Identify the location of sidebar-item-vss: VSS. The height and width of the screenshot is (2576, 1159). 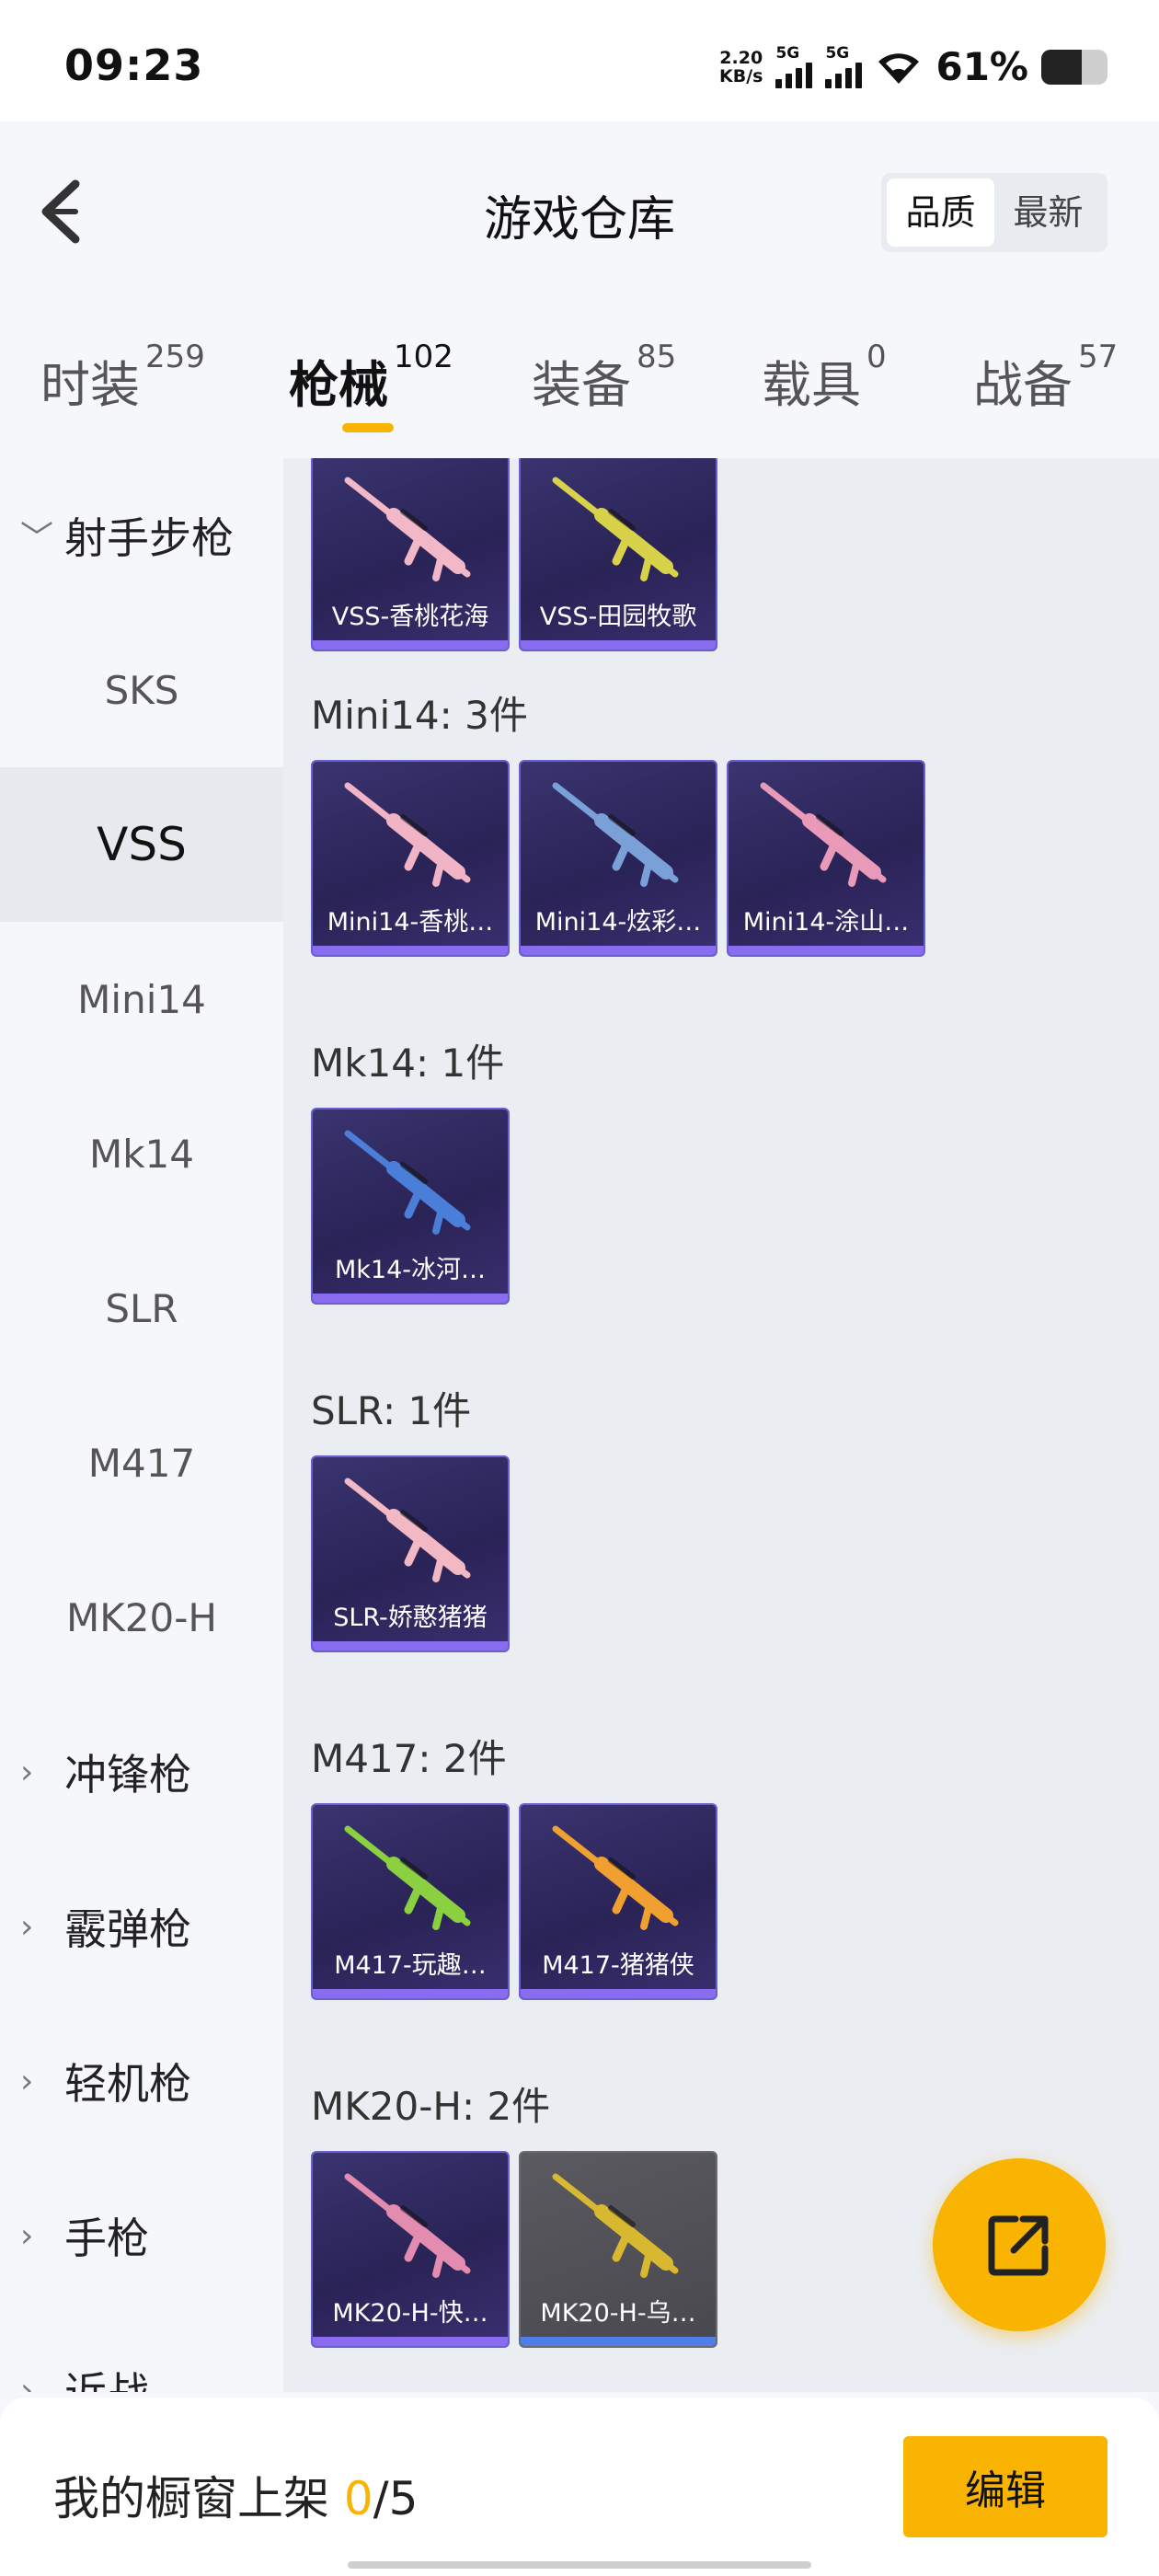
(141, 844).